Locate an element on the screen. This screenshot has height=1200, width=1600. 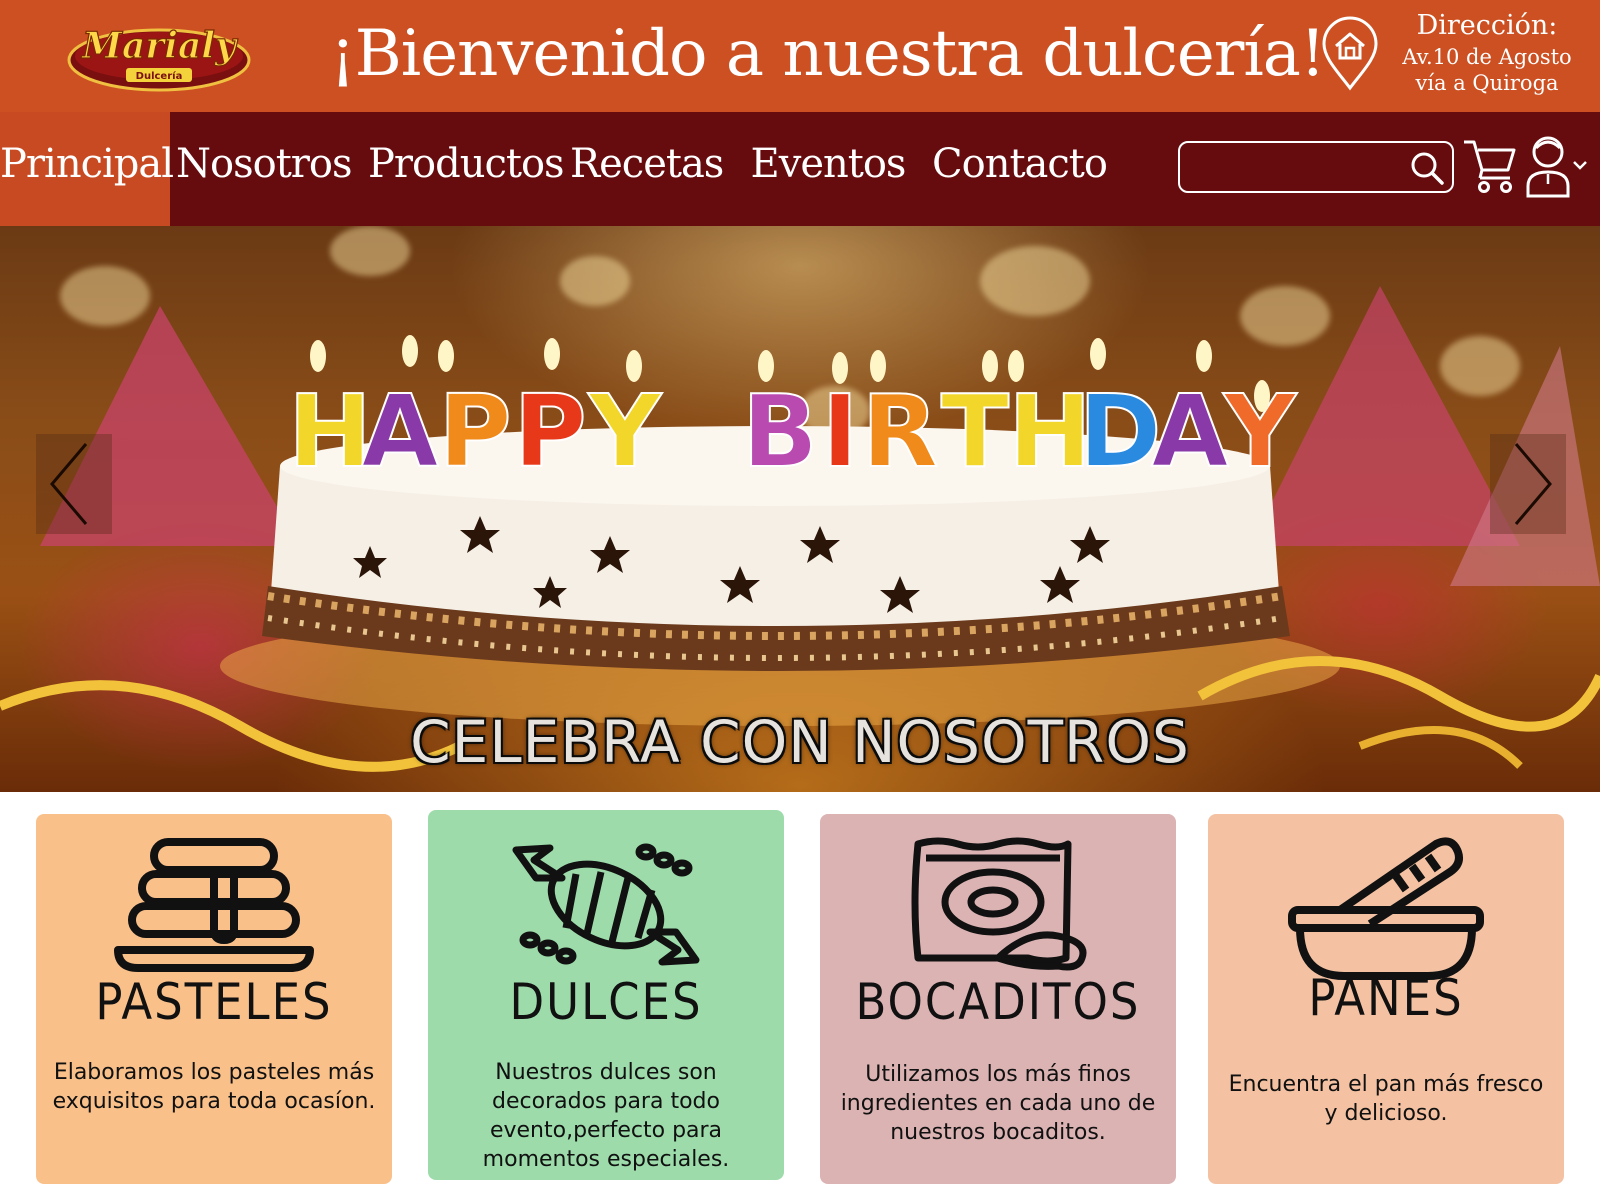
cart-icon is located at coordinates (1489, 164).